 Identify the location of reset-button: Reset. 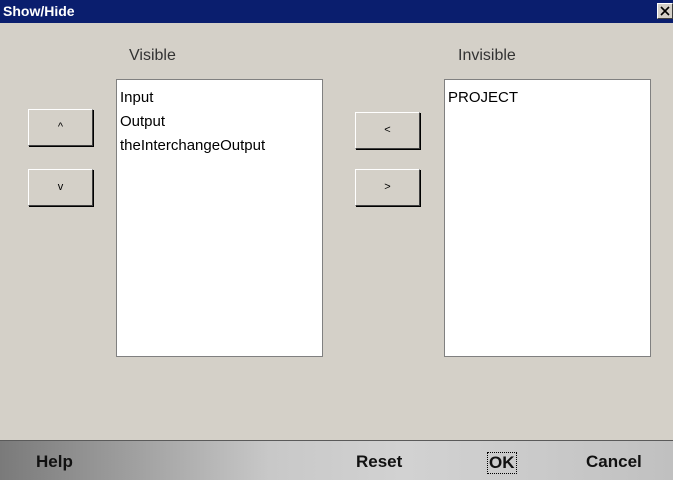
(379, 462).